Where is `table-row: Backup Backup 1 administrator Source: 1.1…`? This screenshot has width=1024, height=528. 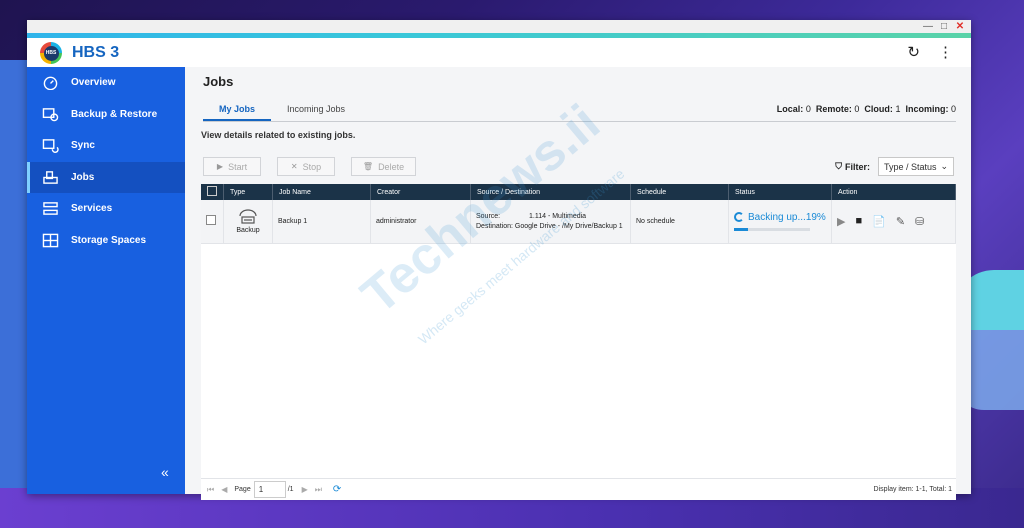
table-row: Backup Backup 1 administrator Source: 1.1… is located at coordinates (578, 222).